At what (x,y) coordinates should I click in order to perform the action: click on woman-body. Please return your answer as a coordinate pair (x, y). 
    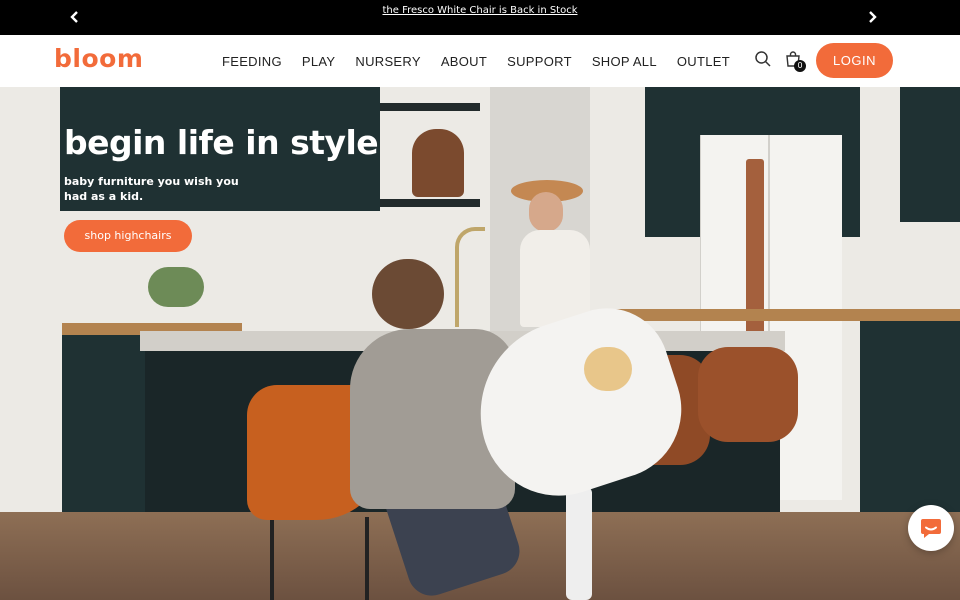
    Looking at the image, I should click on (555, 278).